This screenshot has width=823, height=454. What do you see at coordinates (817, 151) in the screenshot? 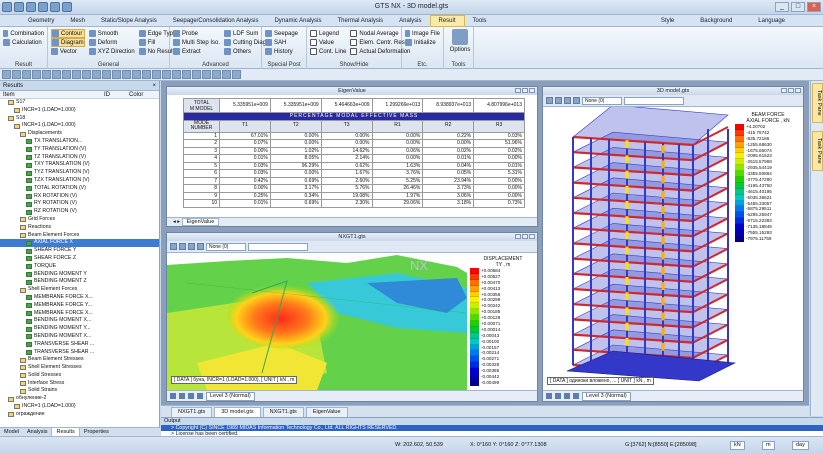
I see `task-pane-tab-2: Task Pane` at bounding box center [817, 151].